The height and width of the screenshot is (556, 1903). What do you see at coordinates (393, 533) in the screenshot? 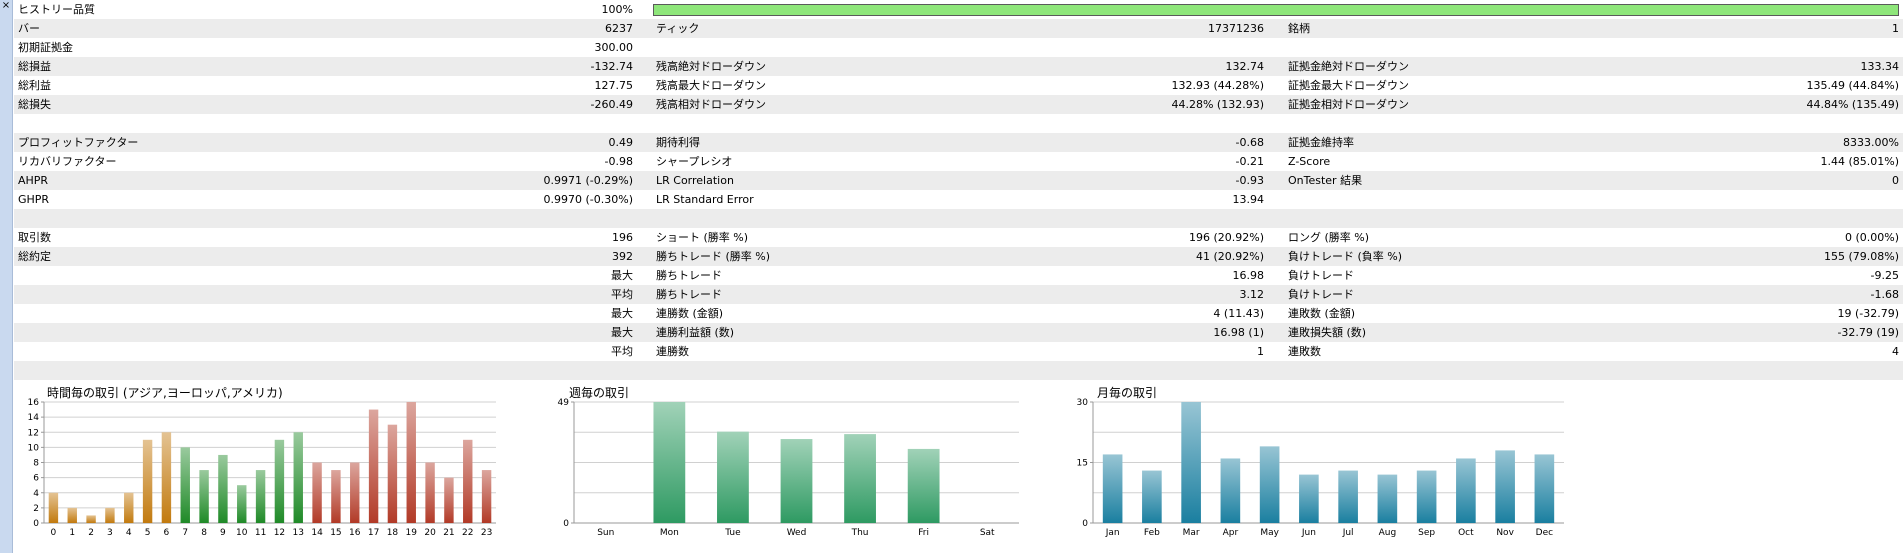
I see `chart-x-tick-label: 18` at bounding box center [393, 533].